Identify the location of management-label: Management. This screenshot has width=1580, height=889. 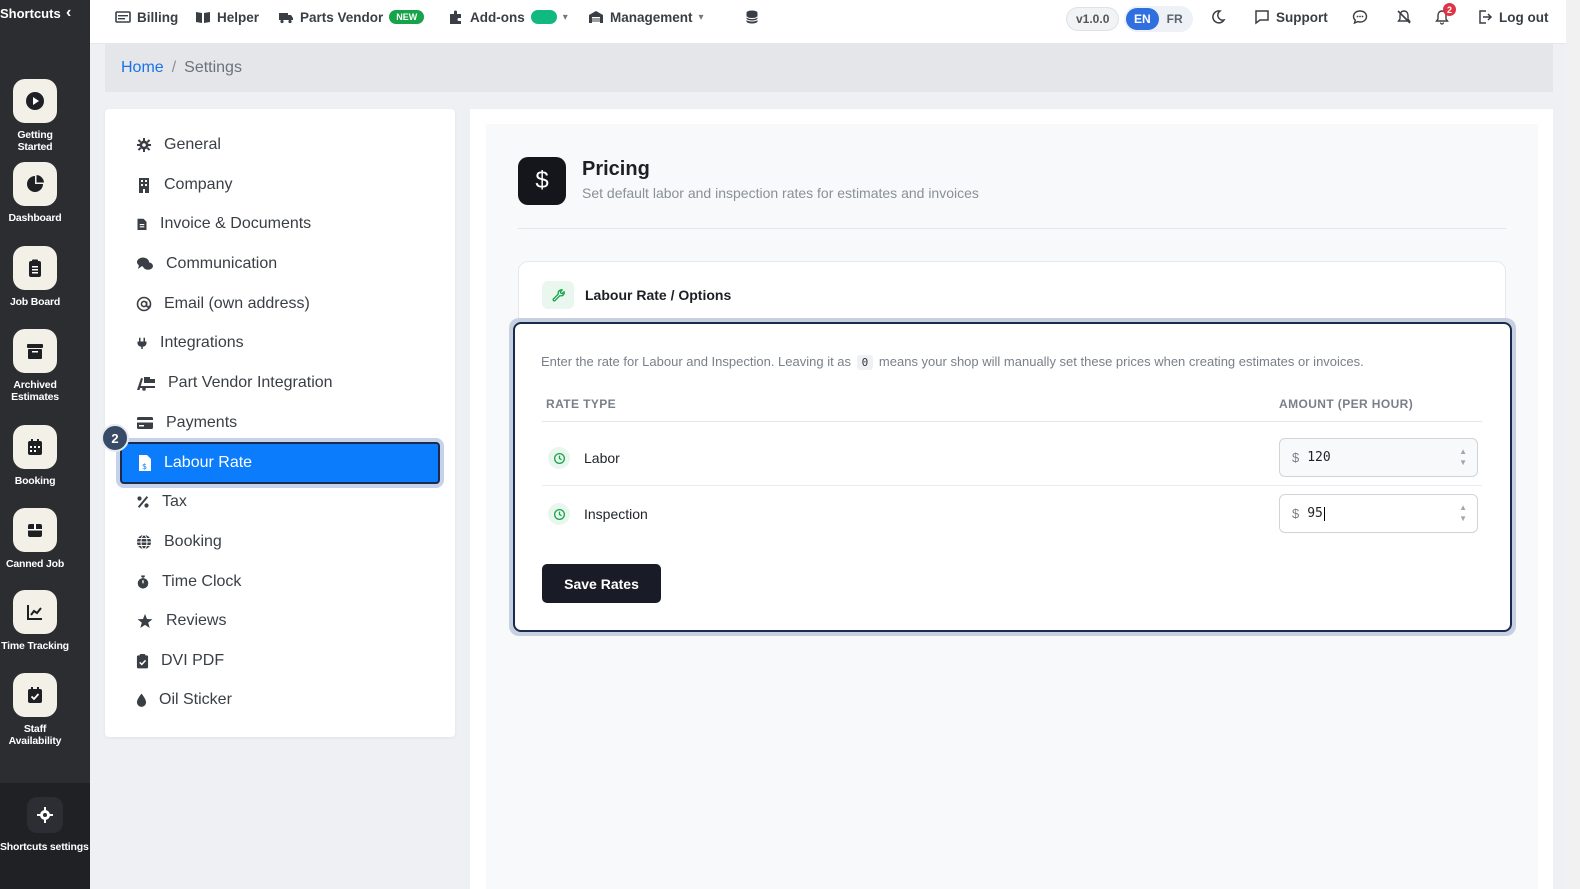
(651, 17).